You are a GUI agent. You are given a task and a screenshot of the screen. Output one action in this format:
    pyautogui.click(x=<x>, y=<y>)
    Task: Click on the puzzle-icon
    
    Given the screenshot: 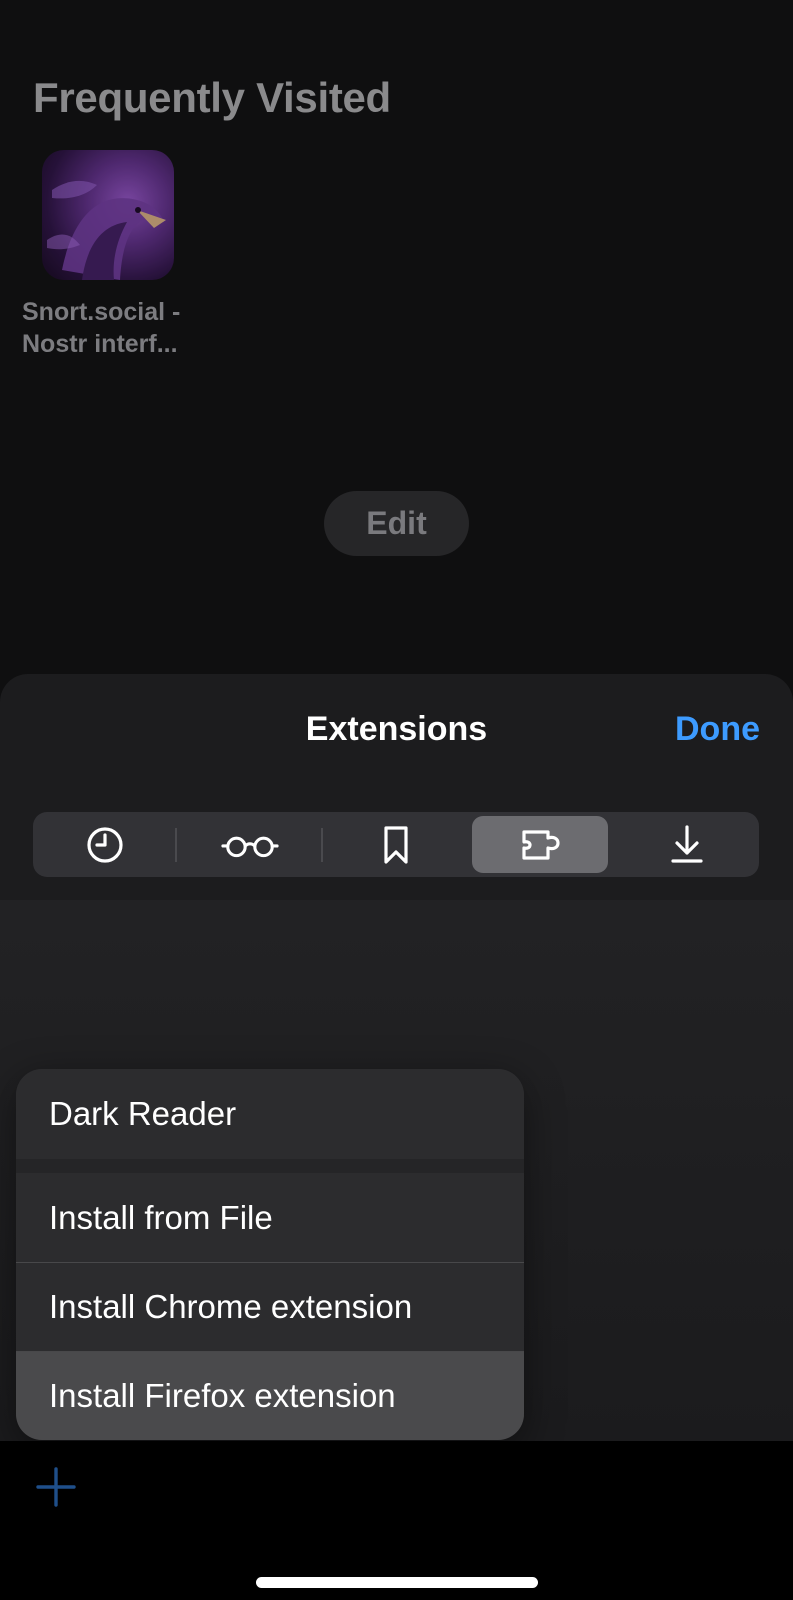 What is the action you would take?
    pyautogui.click(x=541, y=844)
    